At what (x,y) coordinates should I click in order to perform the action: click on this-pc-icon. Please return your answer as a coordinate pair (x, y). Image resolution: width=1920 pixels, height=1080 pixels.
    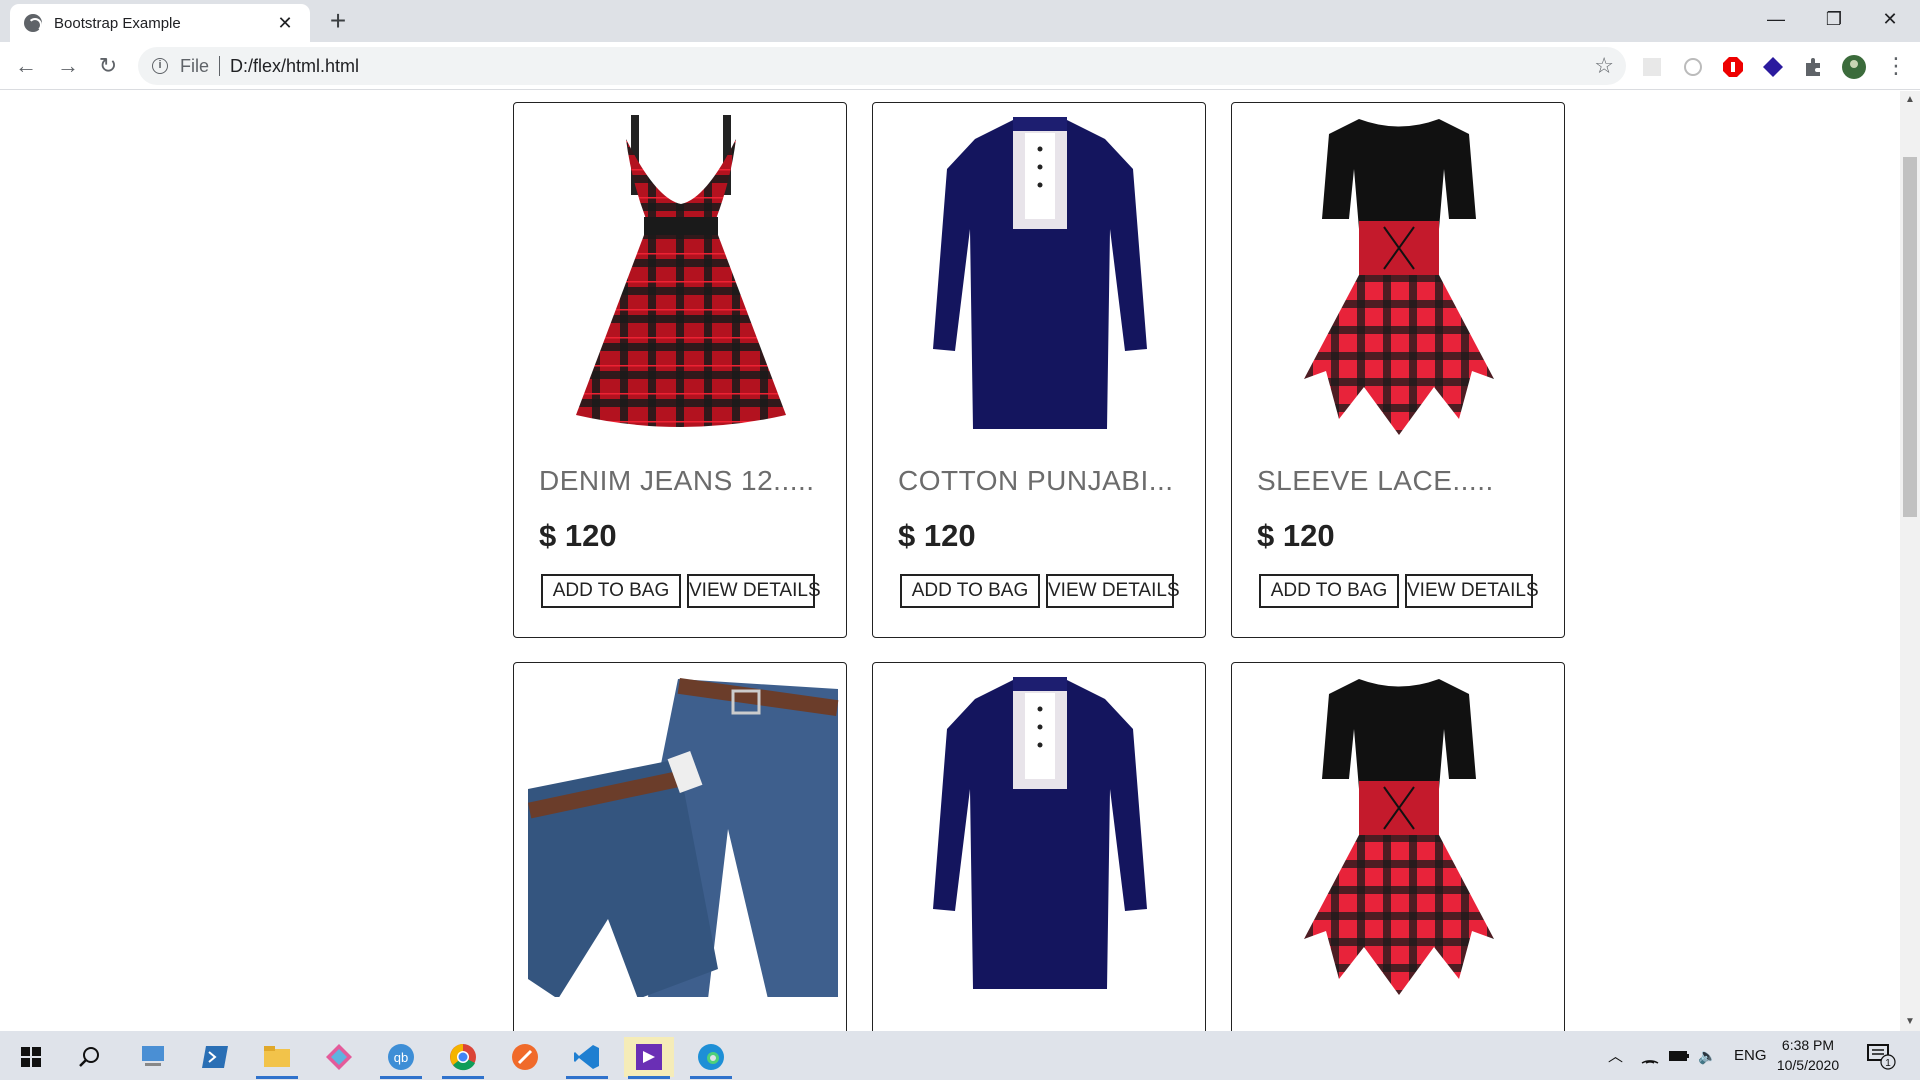
    Looking at the image, I should click on (153, 1057).